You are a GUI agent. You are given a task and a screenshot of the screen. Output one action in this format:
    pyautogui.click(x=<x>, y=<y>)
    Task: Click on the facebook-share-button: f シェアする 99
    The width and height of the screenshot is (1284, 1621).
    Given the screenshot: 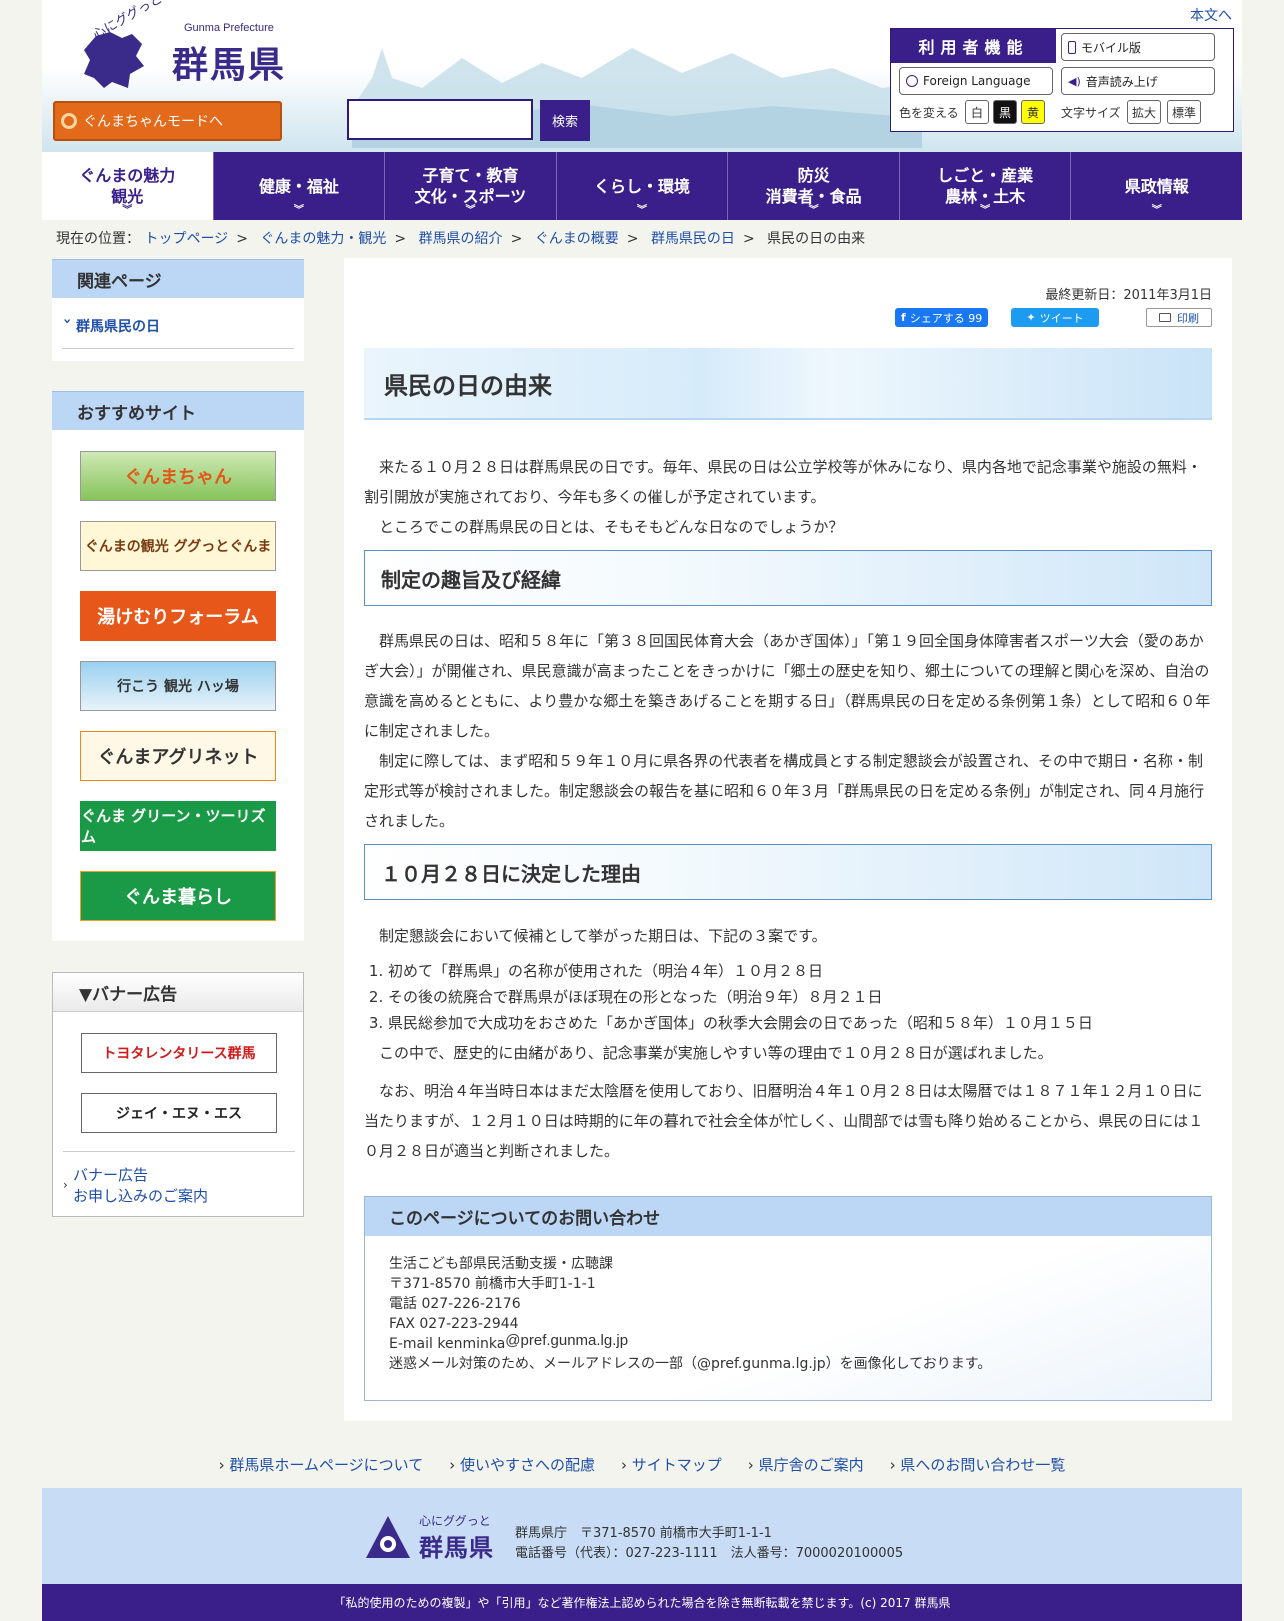 What is the action you would take?
    pyautogui.click(x=942, y=317)
    